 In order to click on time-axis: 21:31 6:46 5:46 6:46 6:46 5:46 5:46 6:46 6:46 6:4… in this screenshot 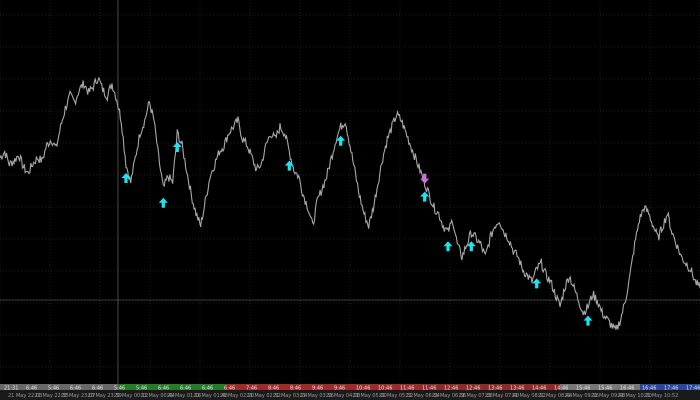, I will do `click(350, 392)`.